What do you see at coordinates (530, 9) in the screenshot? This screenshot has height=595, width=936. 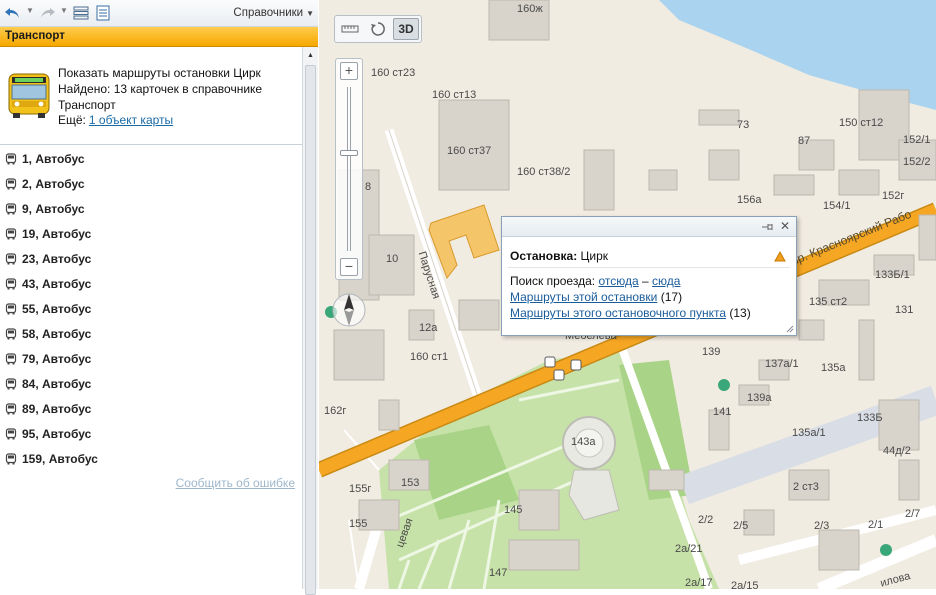 I see `map-label: 160ж` at bounding box center [530, 9].